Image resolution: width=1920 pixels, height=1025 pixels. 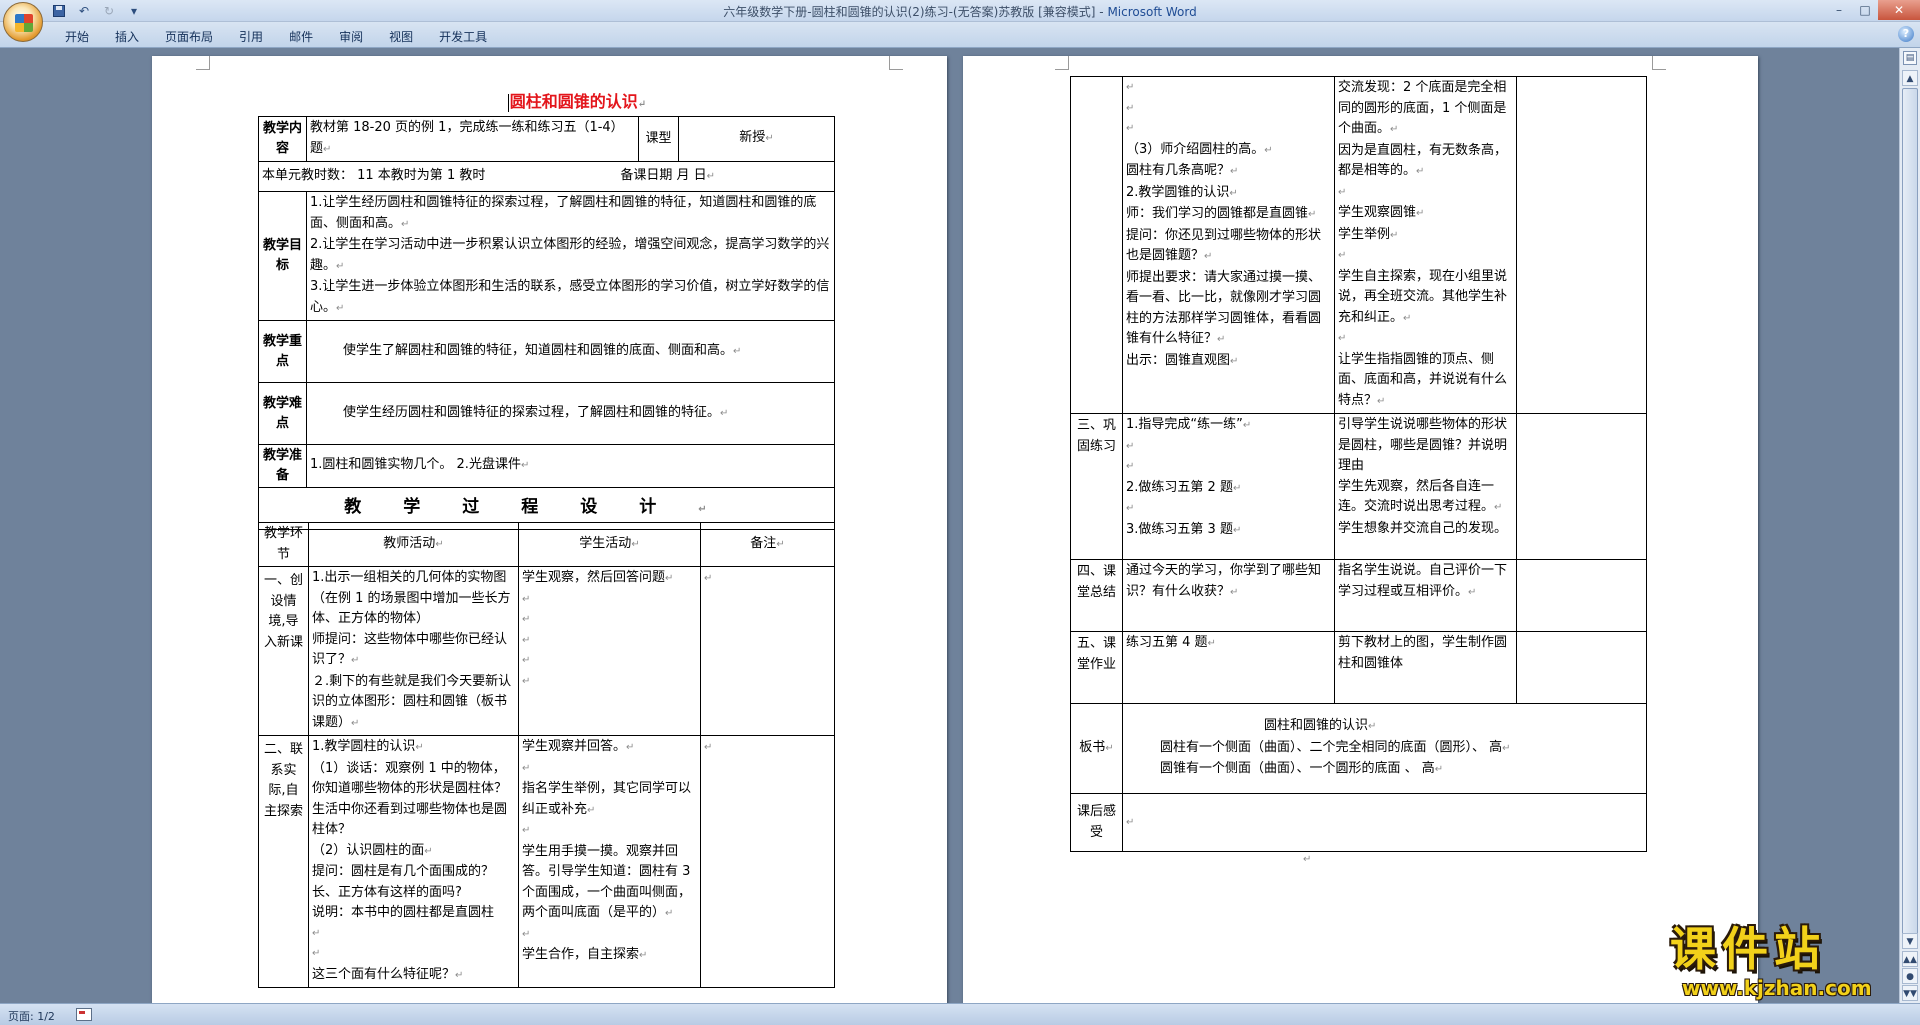 What do you see at coordinates (472, 139) in the screenshot?
I see `content-value: 教材第 18-20 页的例 1，完成练一练和练习五（1-4）题↵` at bounding box center [472, 139].